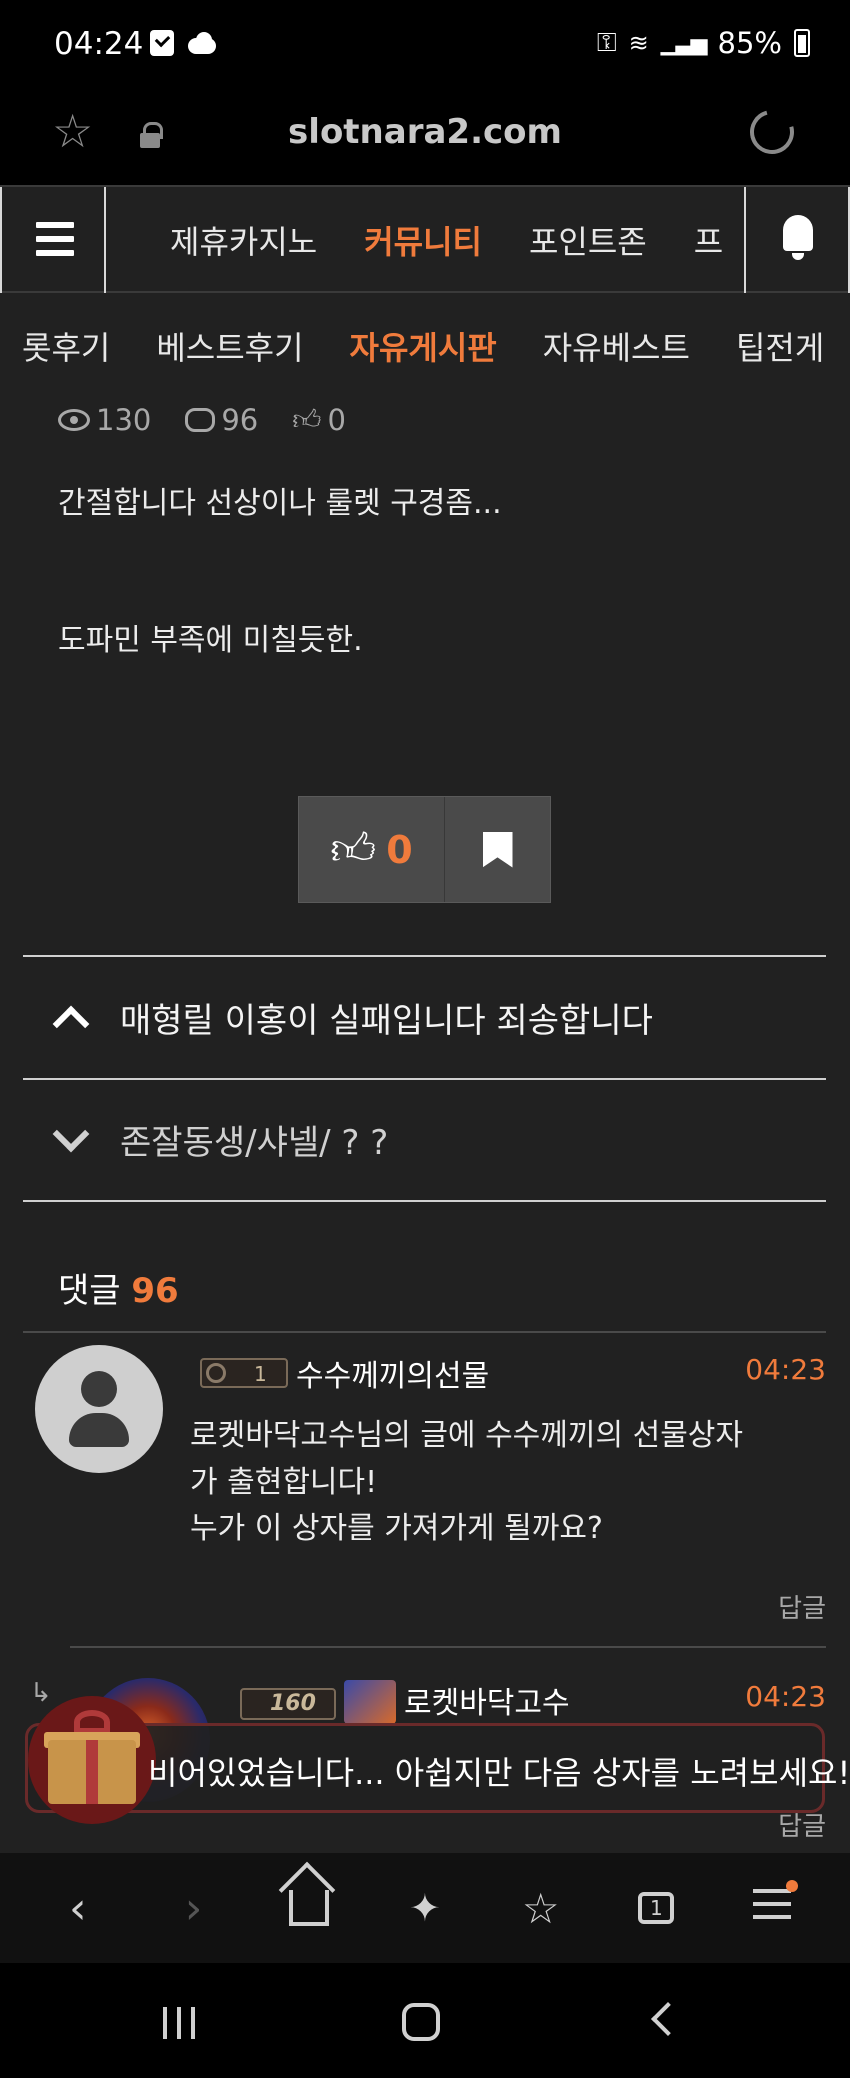 This screenshot has height=2078, width=850. What do you see at coordinates (749, 43) in the screenshot?
I see `battery-percent: 85%` at bounding box center [749, 43].